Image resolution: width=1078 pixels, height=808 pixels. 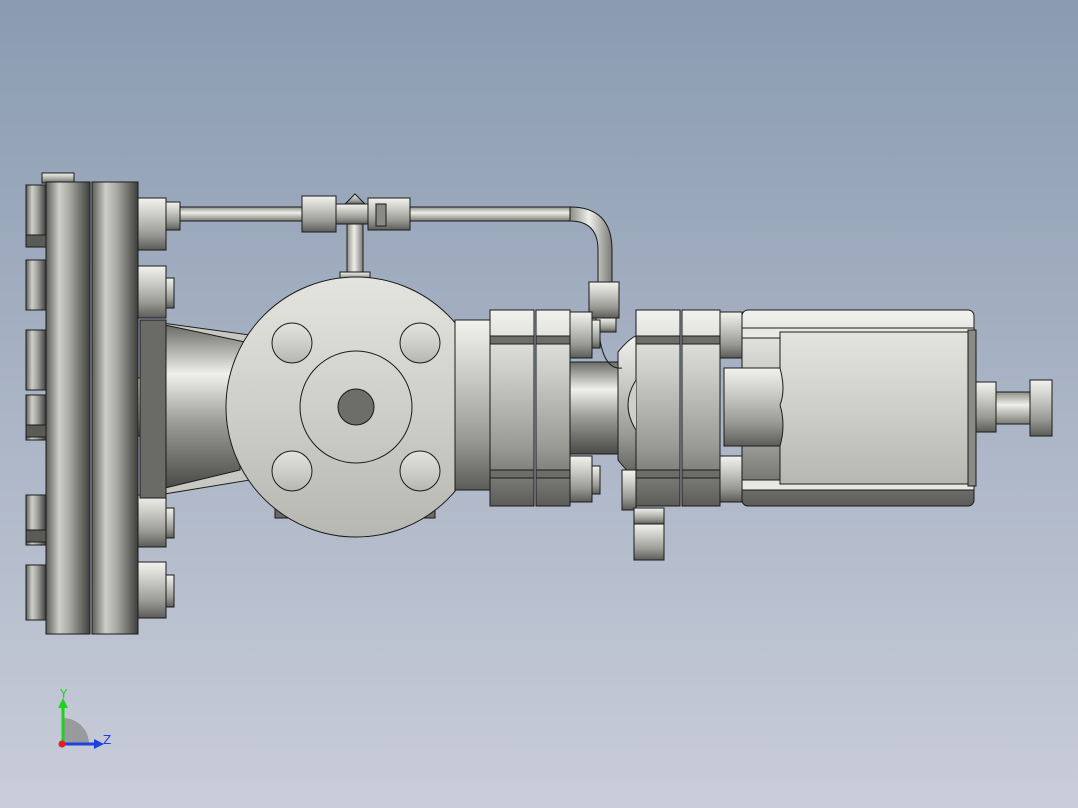 What do you see at coordinates (115, 408) in the screenshot?
I see `flange-disc-front` at bounding box center [115, 408].